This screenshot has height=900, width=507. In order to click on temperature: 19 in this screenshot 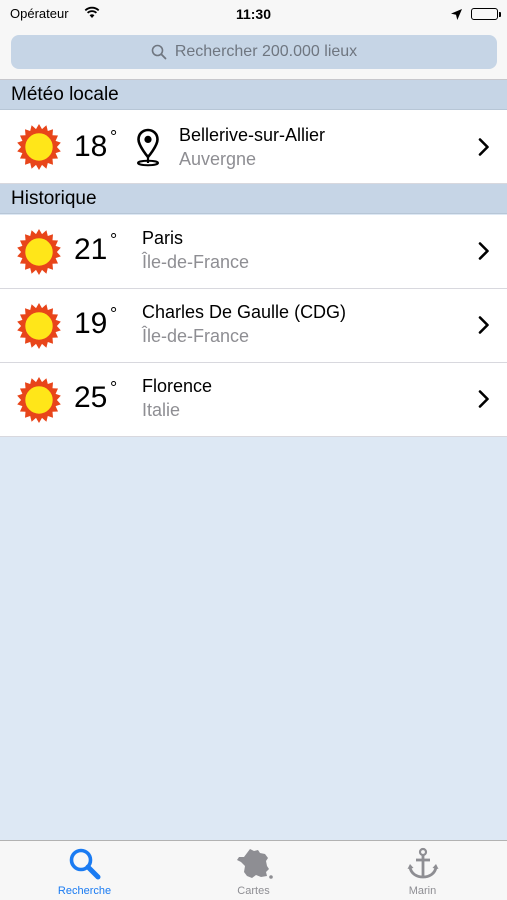, I will do `click(91, 323)`.